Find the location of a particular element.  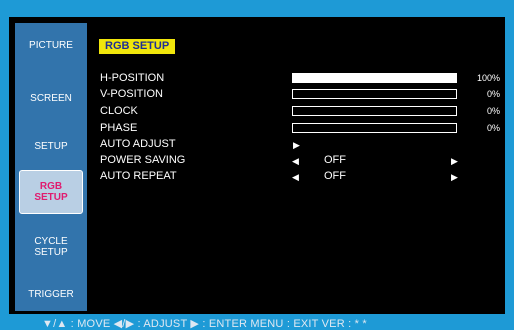

sidebar-item-label: CYCLE is located at coordinates (51, 241).